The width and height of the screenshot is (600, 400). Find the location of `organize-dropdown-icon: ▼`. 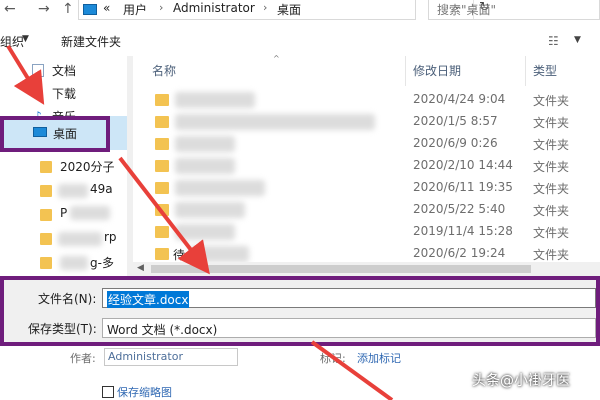

organize-dropdown-icon: ▼ is located at coordinates (25, 39).